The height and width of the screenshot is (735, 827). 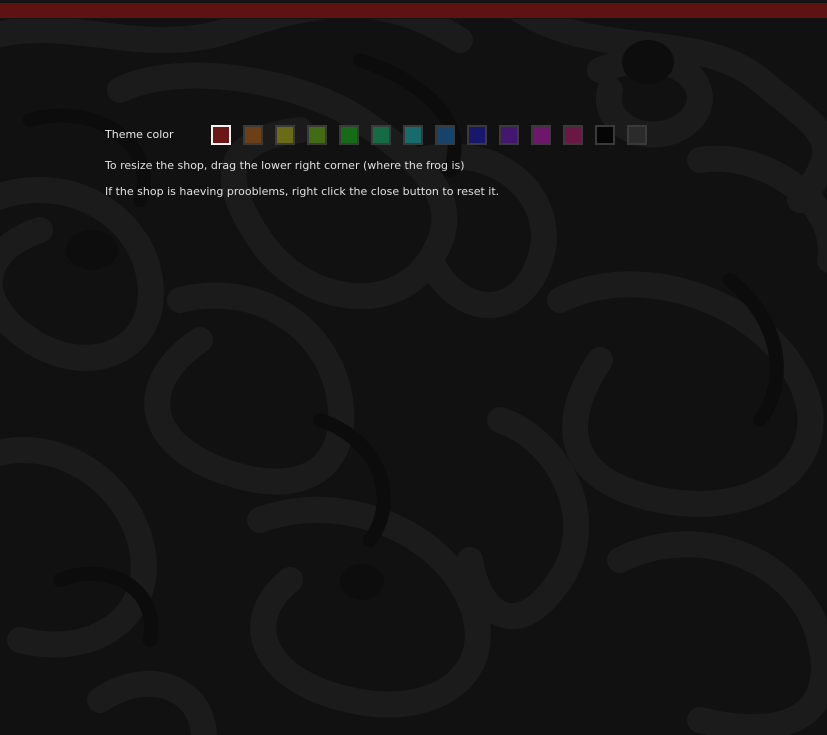 I want to click on theme-swatch-purple, so click(x=509, y=135).